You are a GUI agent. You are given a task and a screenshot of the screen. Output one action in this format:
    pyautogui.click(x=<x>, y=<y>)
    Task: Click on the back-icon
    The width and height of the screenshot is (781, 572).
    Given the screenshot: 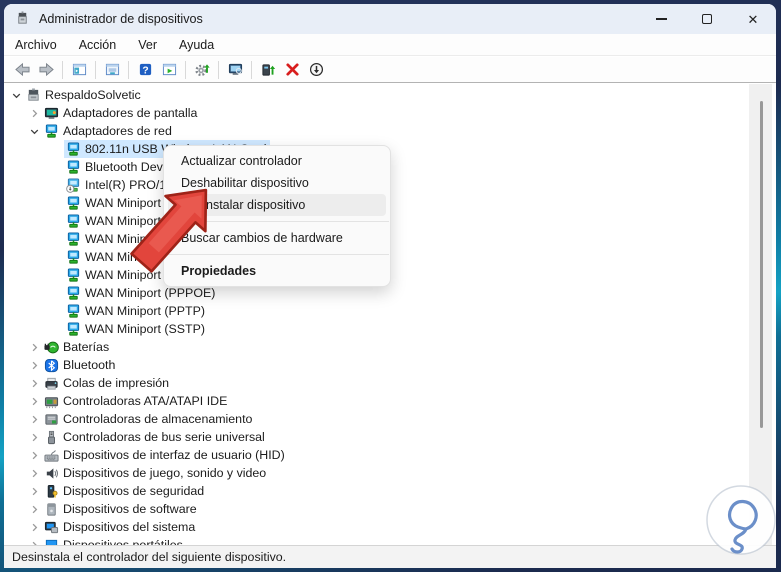 What is the action you would take?
    pyautogui.click(x=22, y=69)
    